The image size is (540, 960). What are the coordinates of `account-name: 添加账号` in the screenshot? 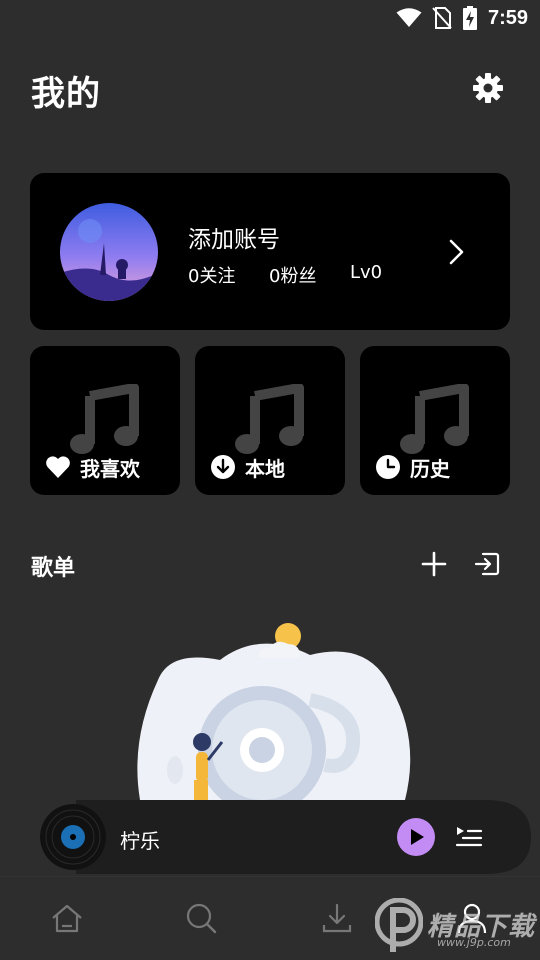 It's located at (234, 237).